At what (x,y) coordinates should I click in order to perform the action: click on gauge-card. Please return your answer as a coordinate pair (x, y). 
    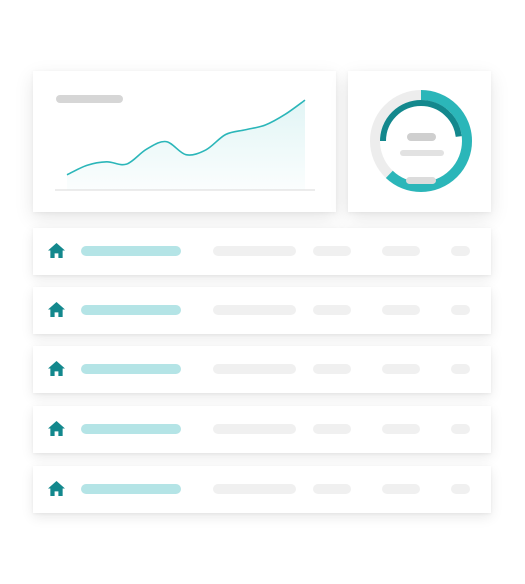
    Looking at the image, I should click on (419, 141).